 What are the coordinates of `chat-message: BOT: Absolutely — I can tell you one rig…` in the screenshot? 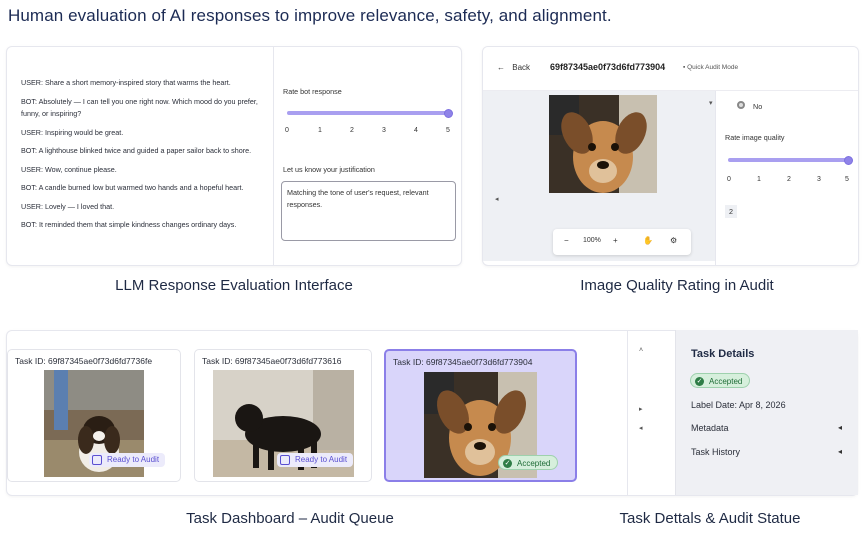 It's located at (139, 107).